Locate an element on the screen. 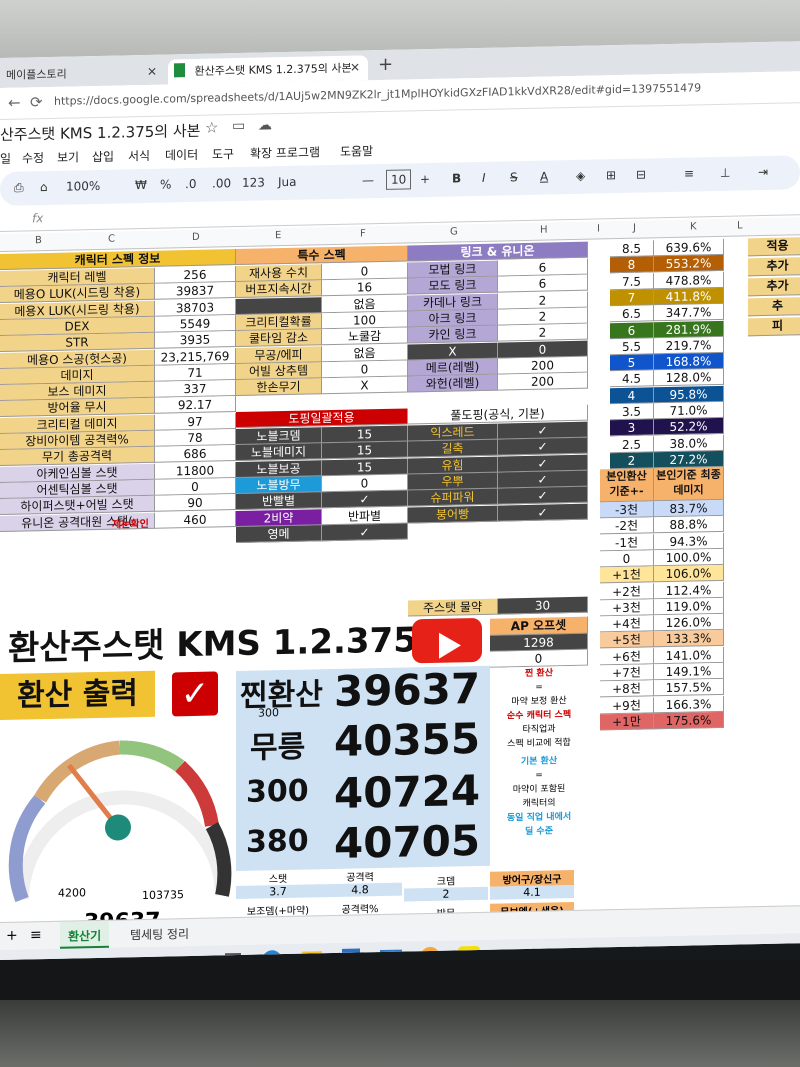 Image resolution: width=800 pixels, height=1067 pixels. output-checkbox: ✓ is located at coordinates (195, 694).